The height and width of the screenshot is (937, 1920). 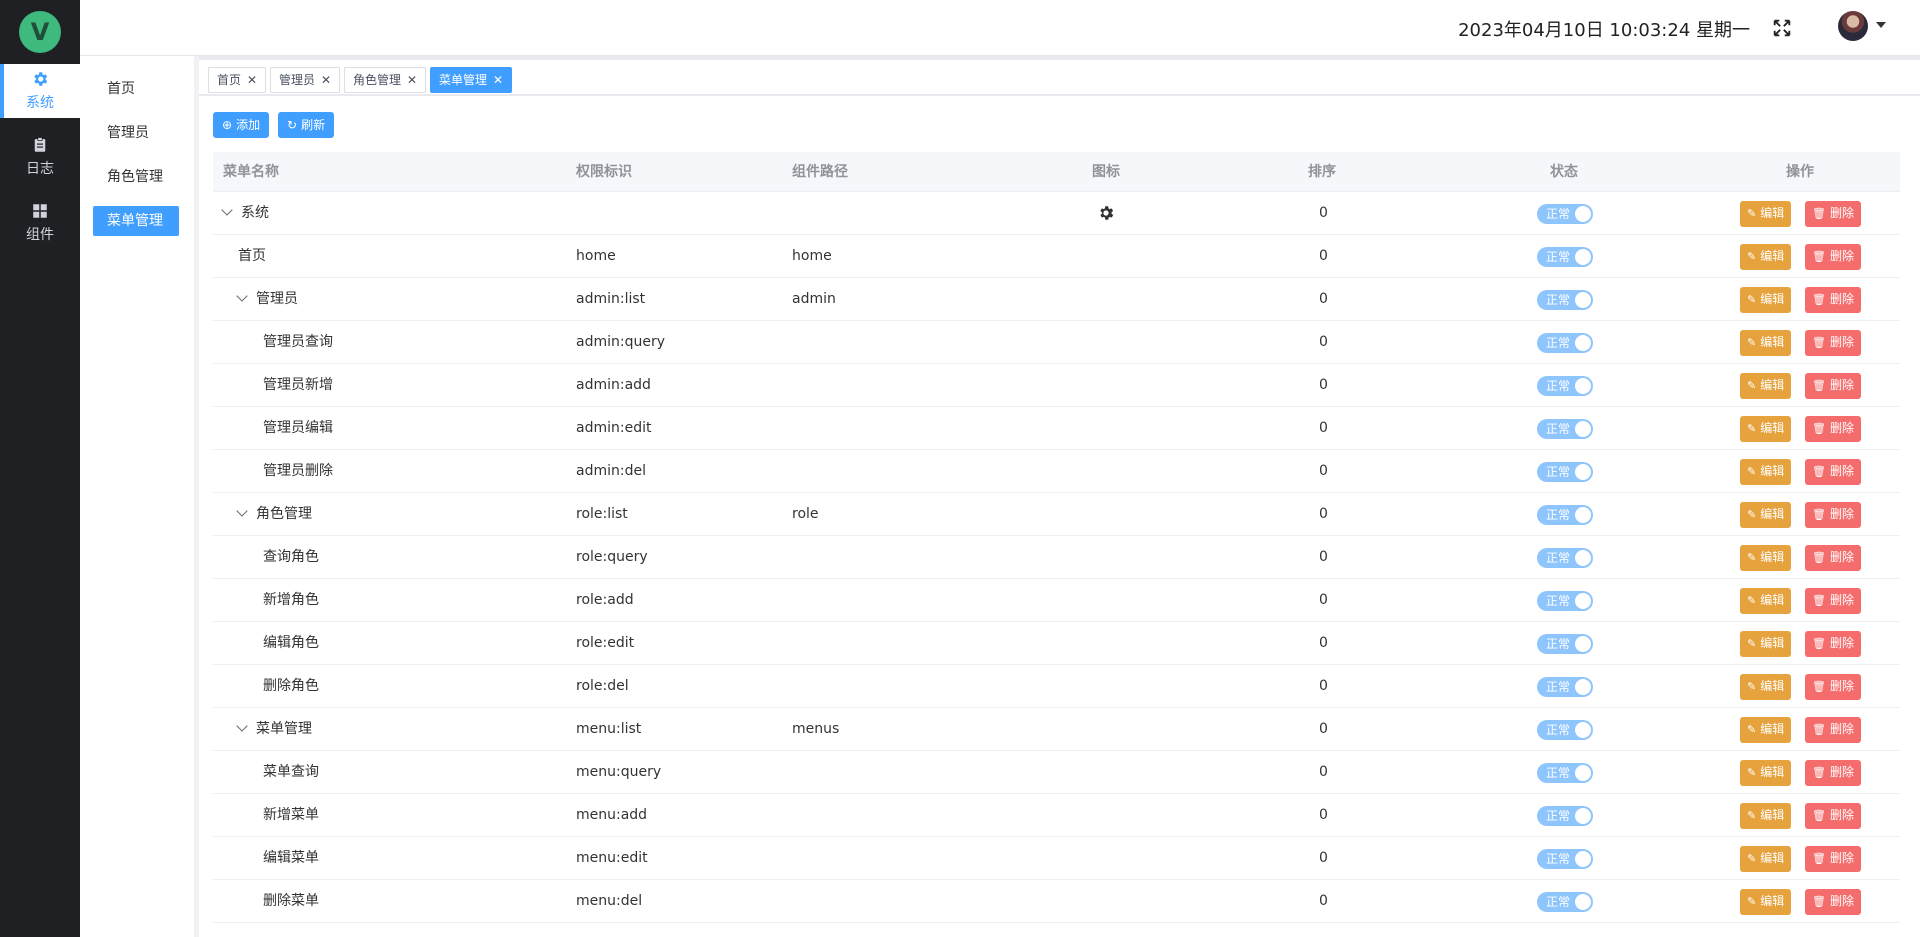 What do you see at coordinates (40, 32) in the screenshot?
I see `app-logo: V` at bounding box center [40, 32].